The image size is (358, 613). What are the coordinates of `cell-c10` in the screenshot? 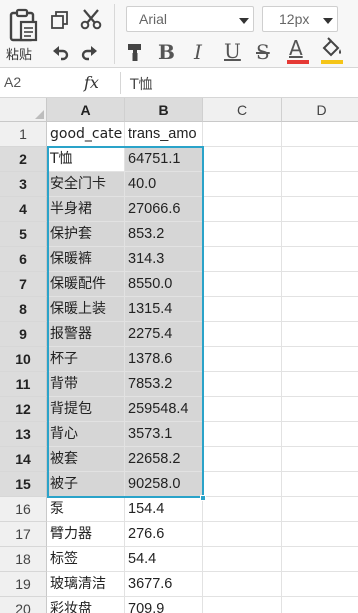 It's located at (242, 359).